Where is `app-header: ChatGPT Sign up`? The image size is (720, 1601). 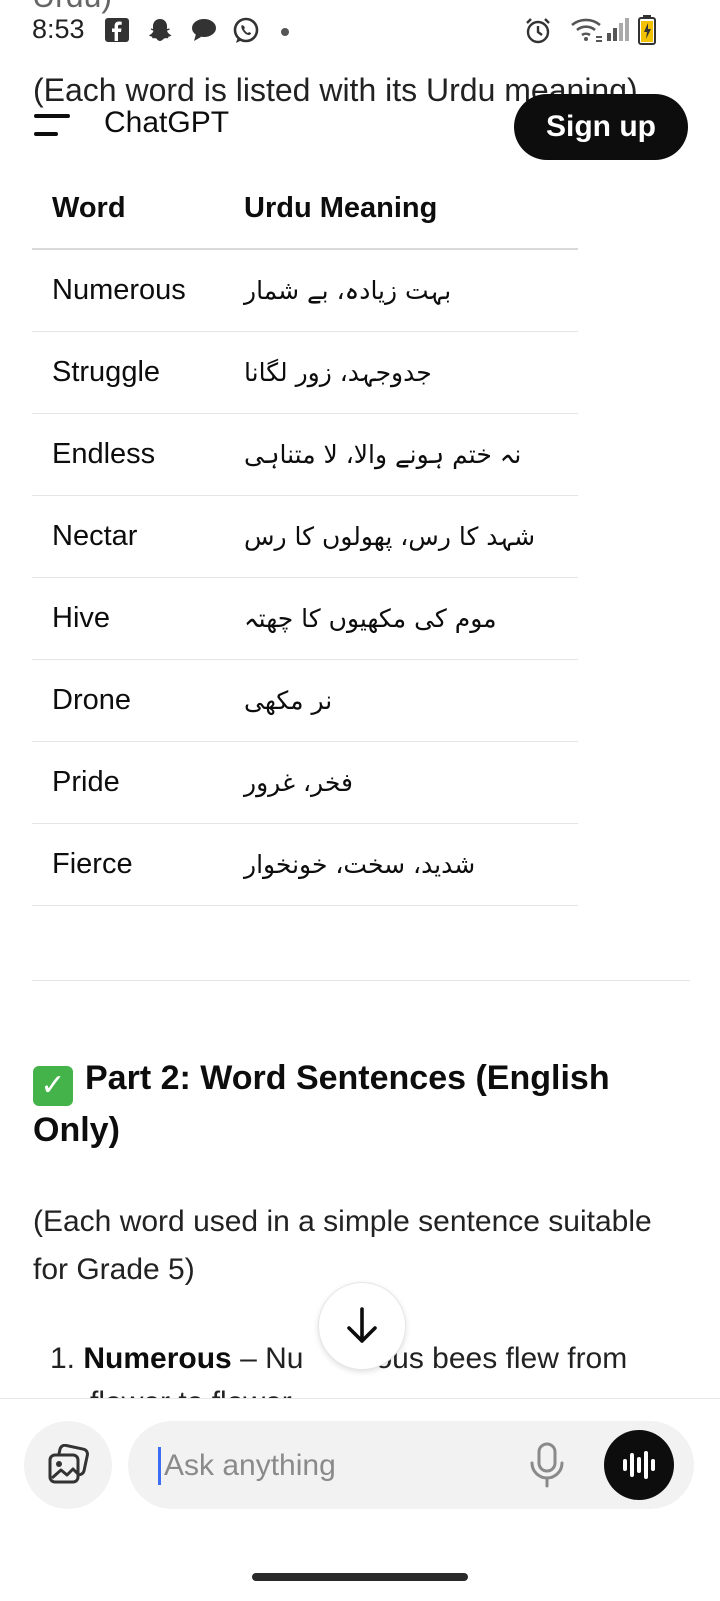
app-header: ChatGPT Sign up is located at coordinates (360, 127).